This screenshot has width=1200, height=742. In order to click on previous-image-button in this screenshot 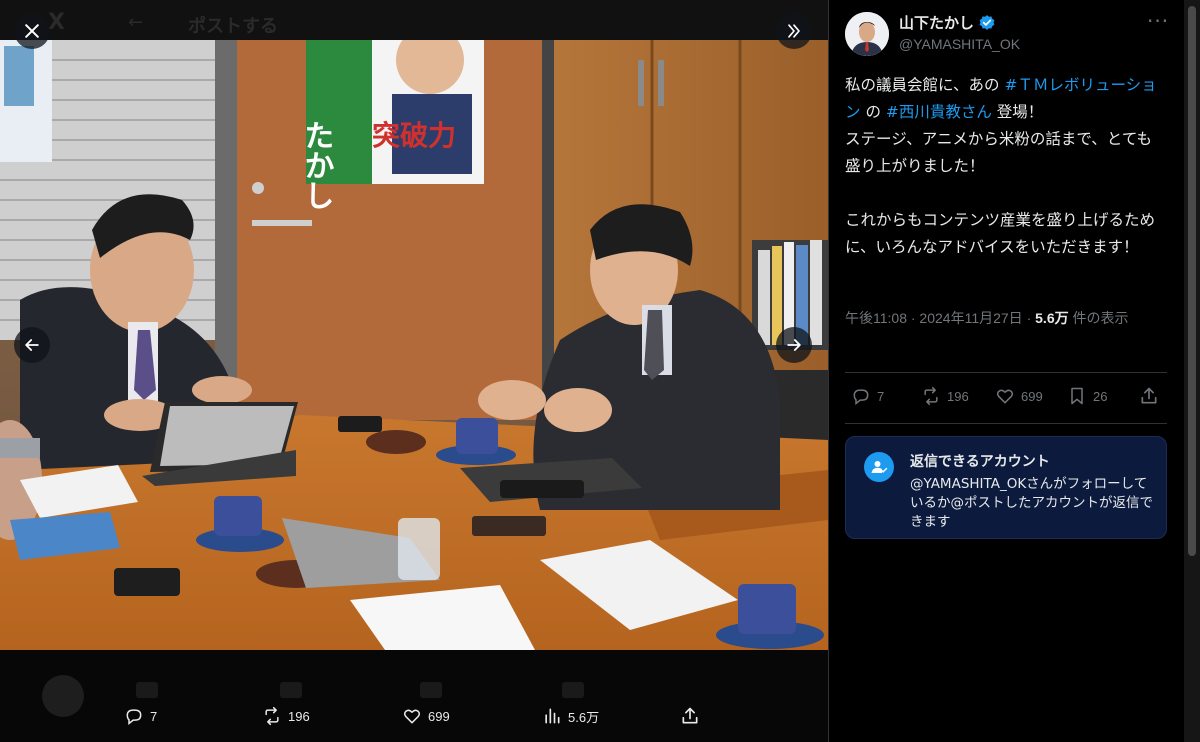, I will do `click(32, 345)`.